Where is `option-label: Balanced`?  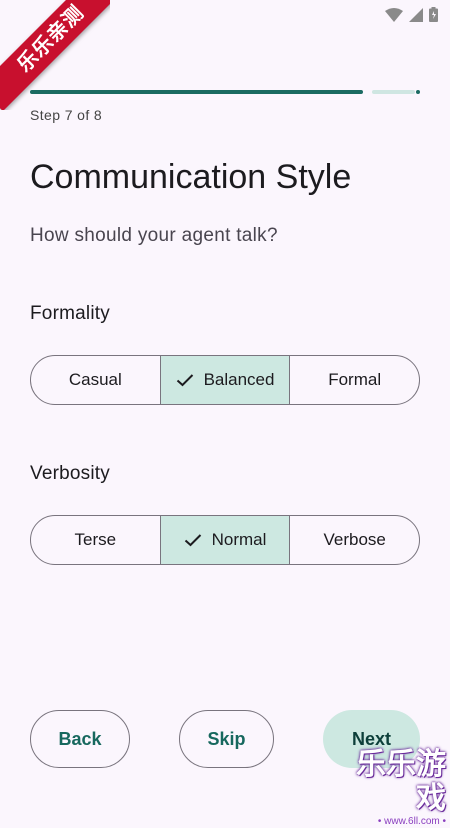 option-label: Balanced is located at coordinates (239, 379).